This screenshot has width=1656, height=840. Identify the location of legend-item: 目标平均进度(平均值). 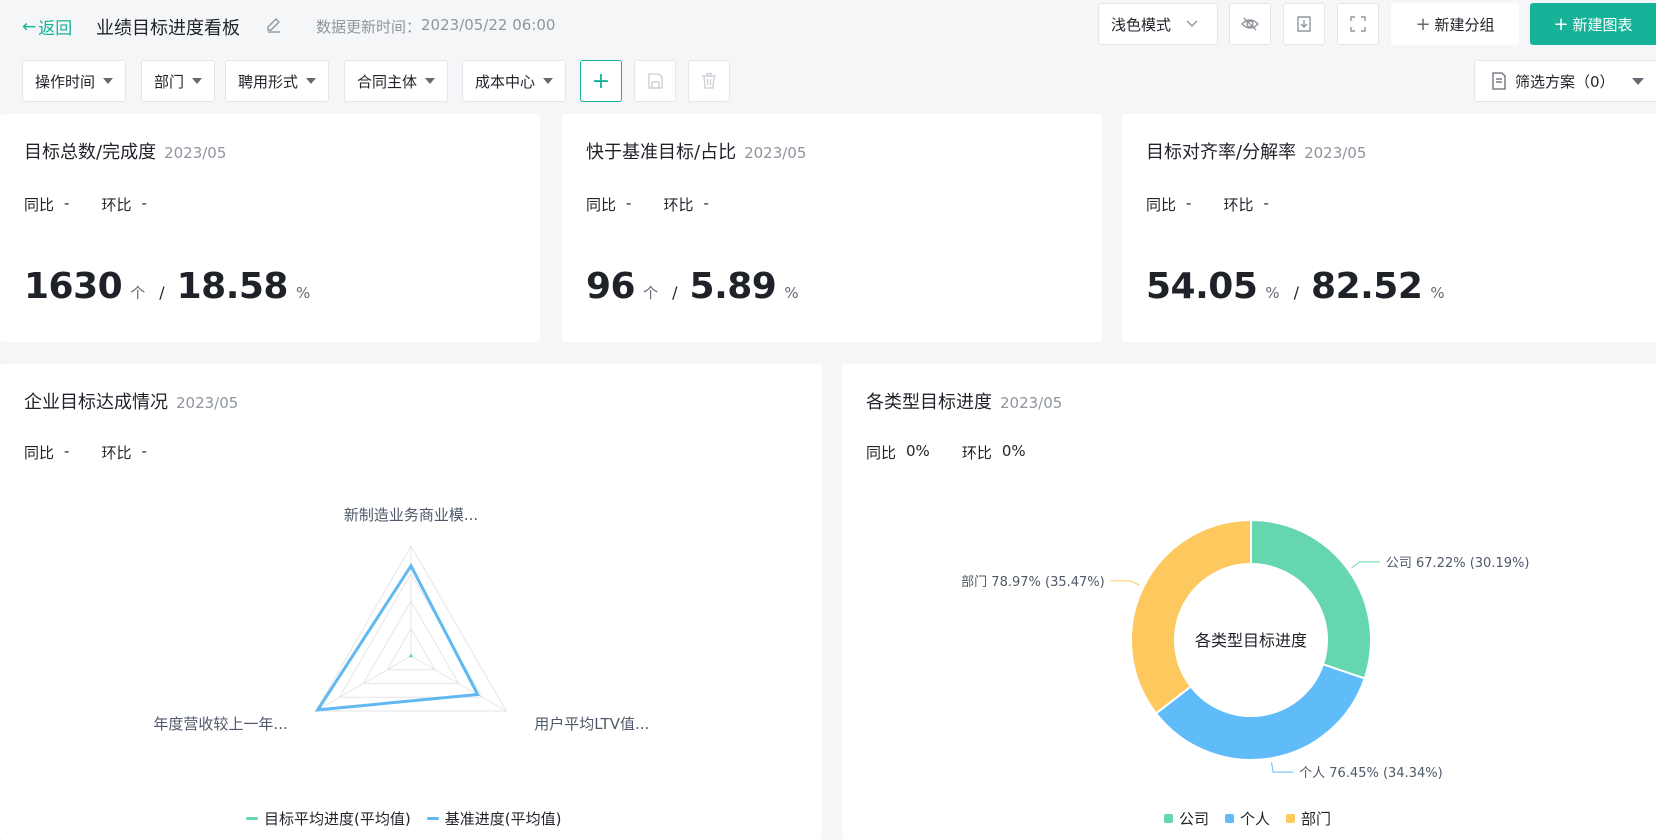
(328, 818).